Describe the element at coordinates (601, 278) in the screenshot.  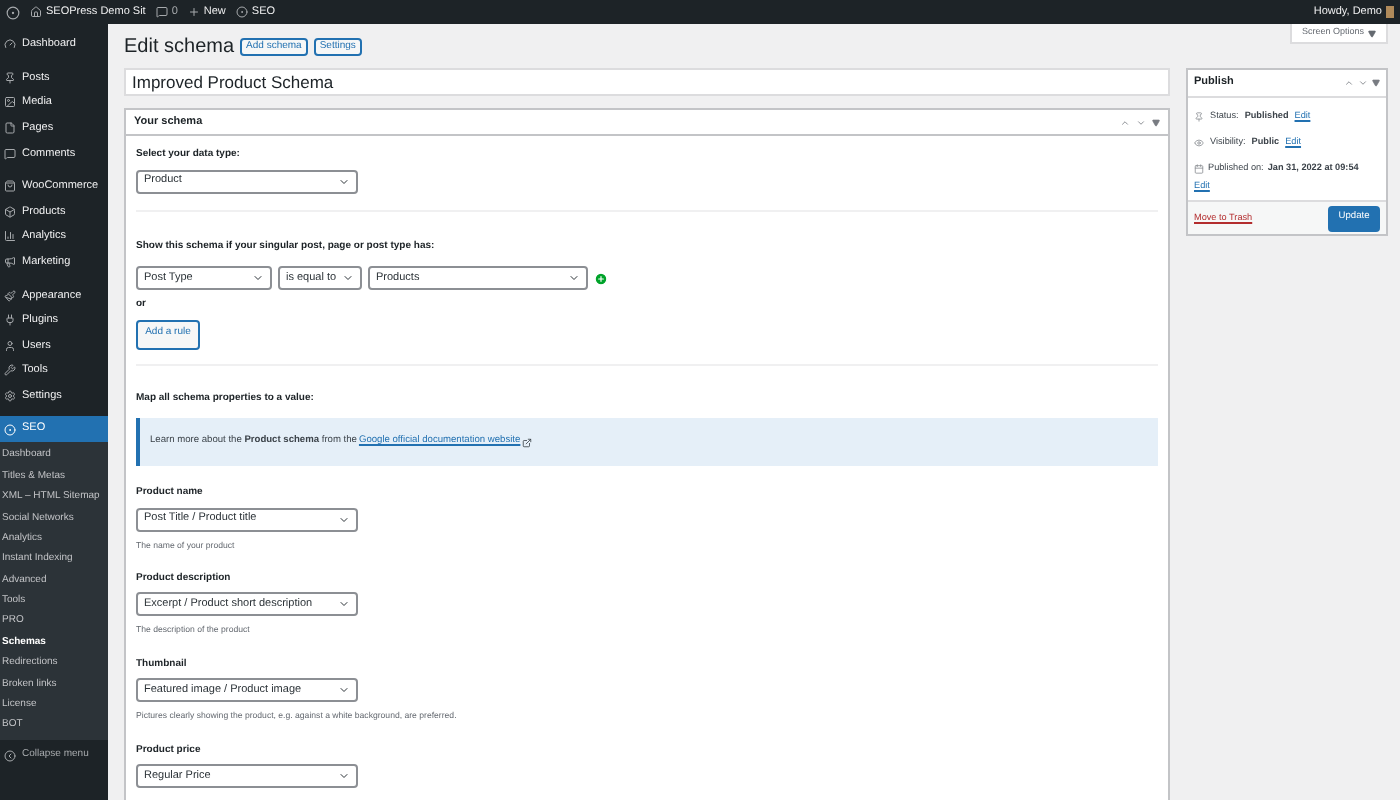
I see `add-icon` at that location.